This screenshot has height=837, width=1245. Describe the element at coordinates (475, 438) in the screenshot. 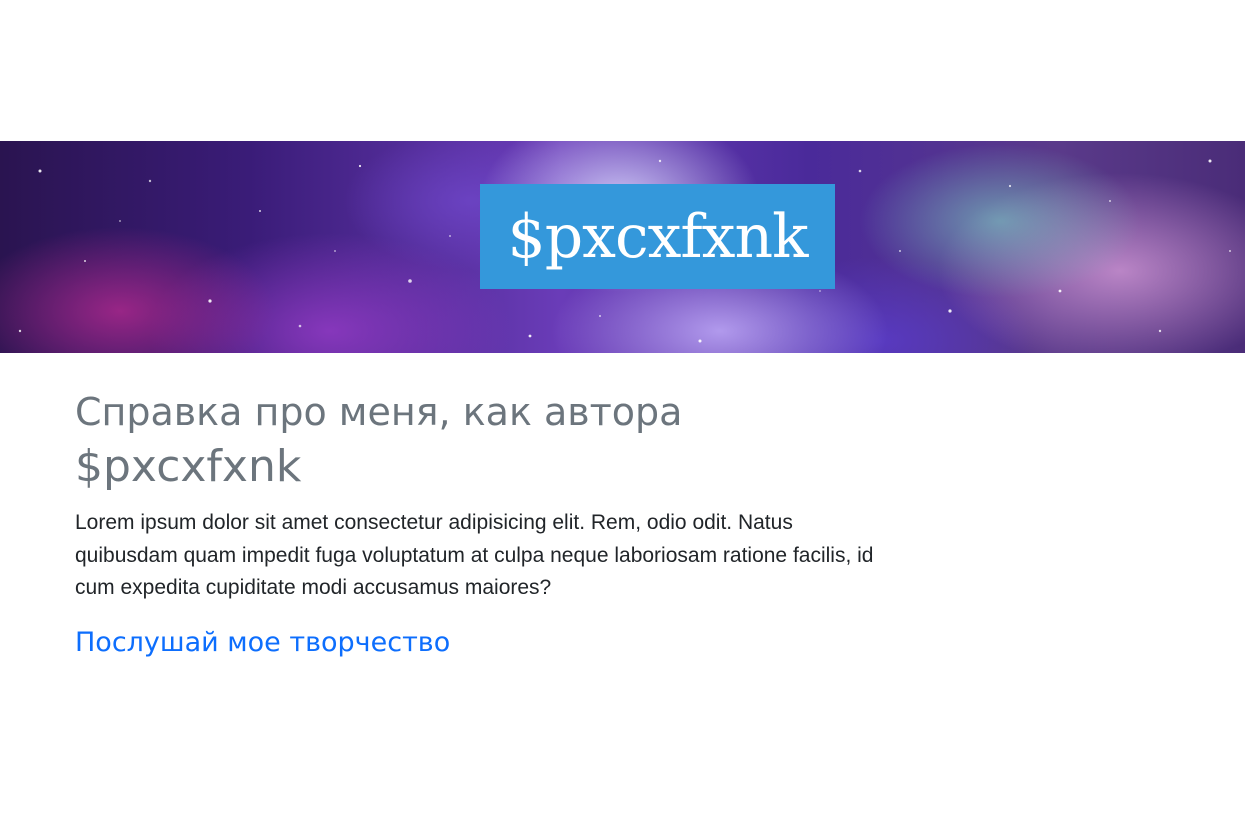

I see `about-heading: Справка про меня, как автора $pxcxfxnk` at that location.